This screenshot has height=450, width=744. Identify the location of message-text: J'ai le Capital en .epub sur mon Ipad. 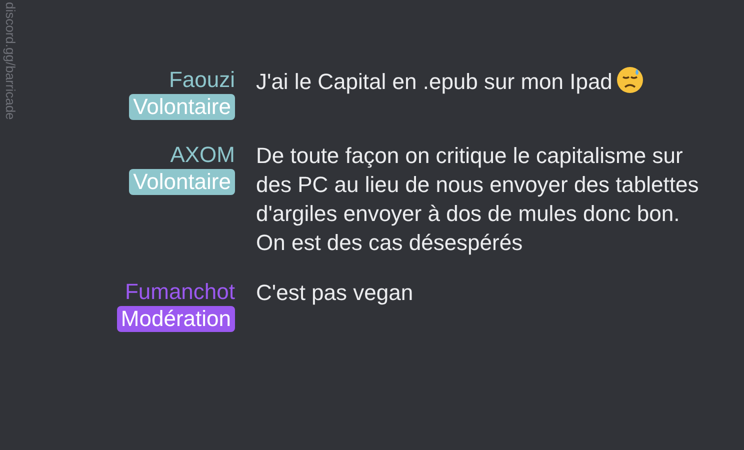
(434, 81).